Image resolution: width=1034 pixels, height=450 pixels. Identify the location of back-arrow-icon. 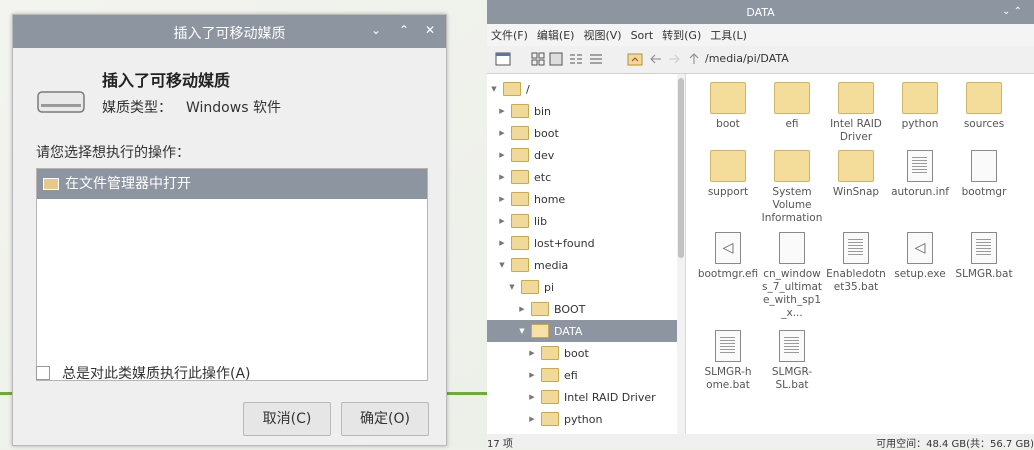
(656, 59).